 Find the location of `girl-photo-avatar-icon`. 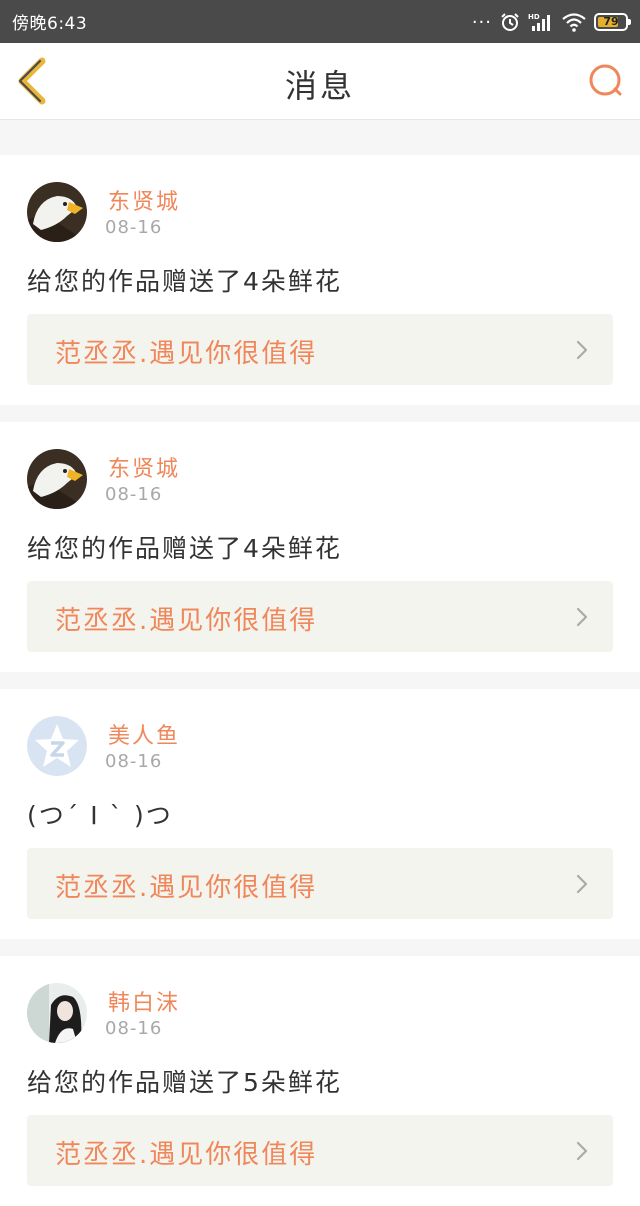

girl-photo-avatar-icon is located at coordinates (57, 1013).